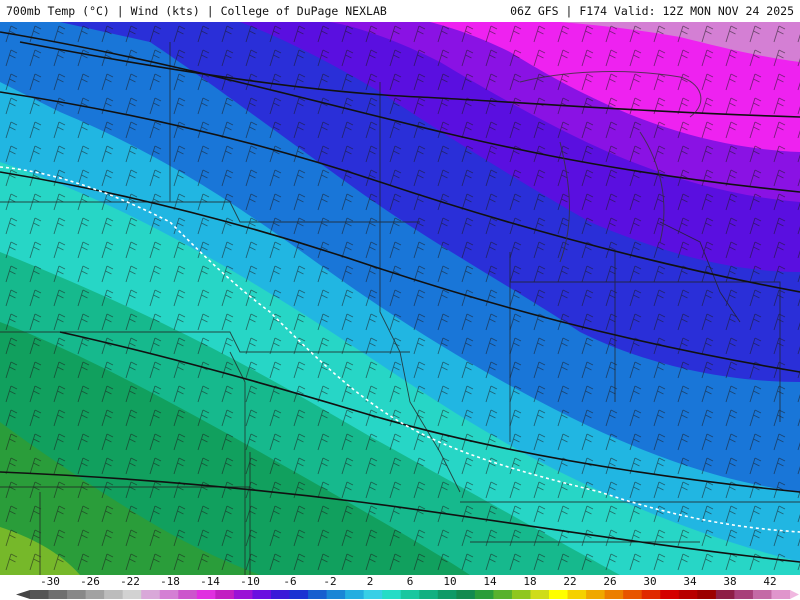 This screenshot has width=800, height=600. I want to click on legend-tick-label: 38, so click(730, 581).